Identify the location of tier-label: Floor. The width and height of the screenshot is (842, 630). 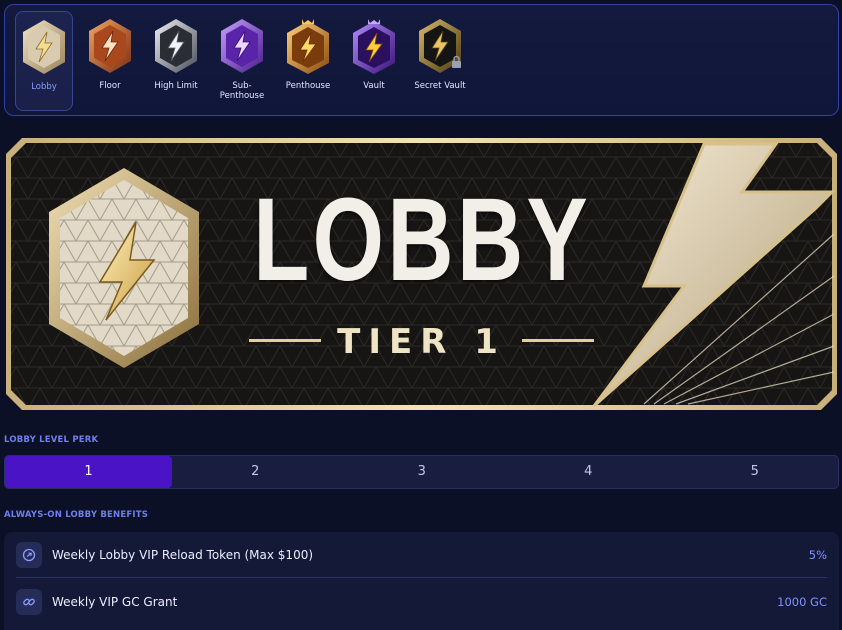
(110, 86).